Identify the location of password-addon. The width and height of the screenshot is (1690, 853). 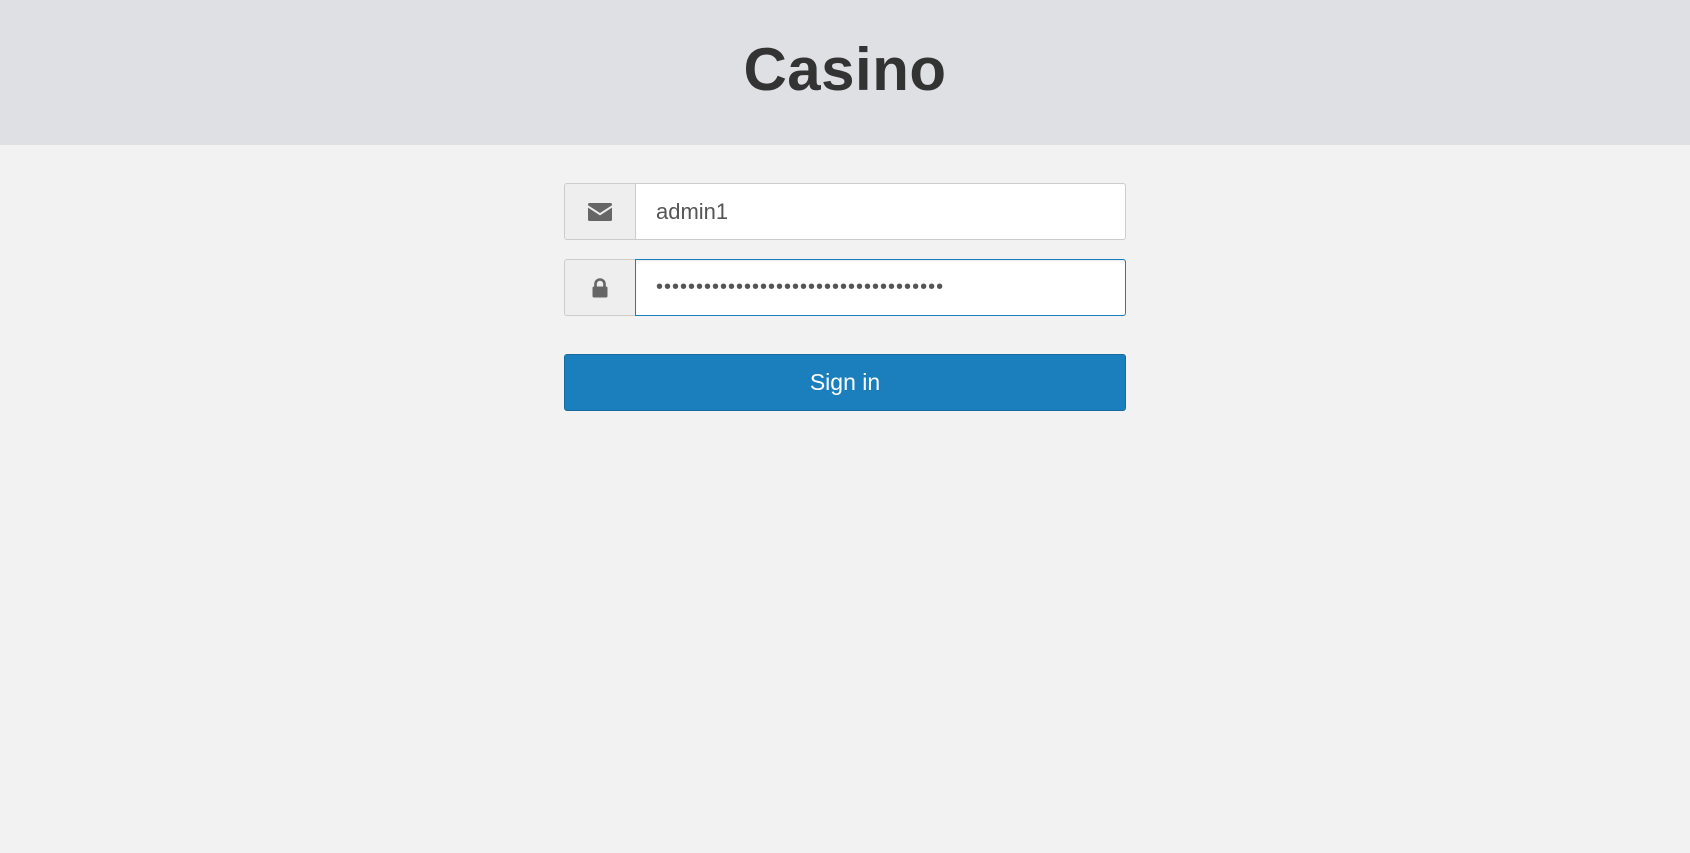
(599, 287).